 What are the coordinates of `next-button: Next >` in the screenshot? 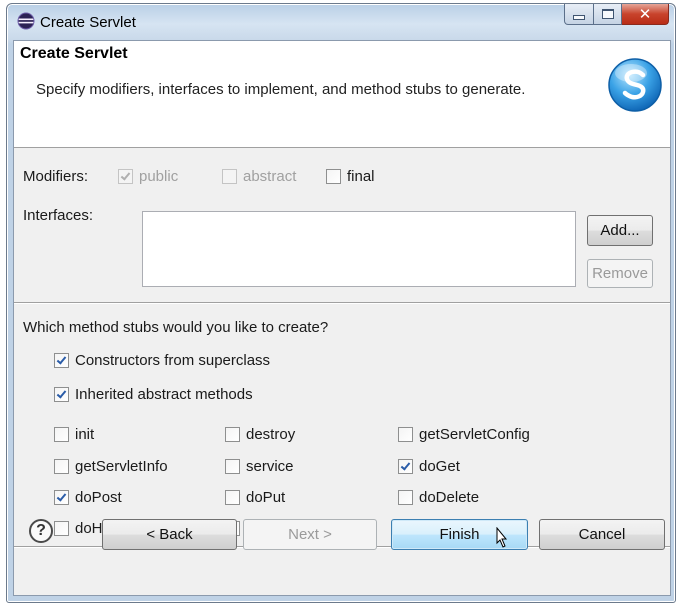 It's located at (310, 534).